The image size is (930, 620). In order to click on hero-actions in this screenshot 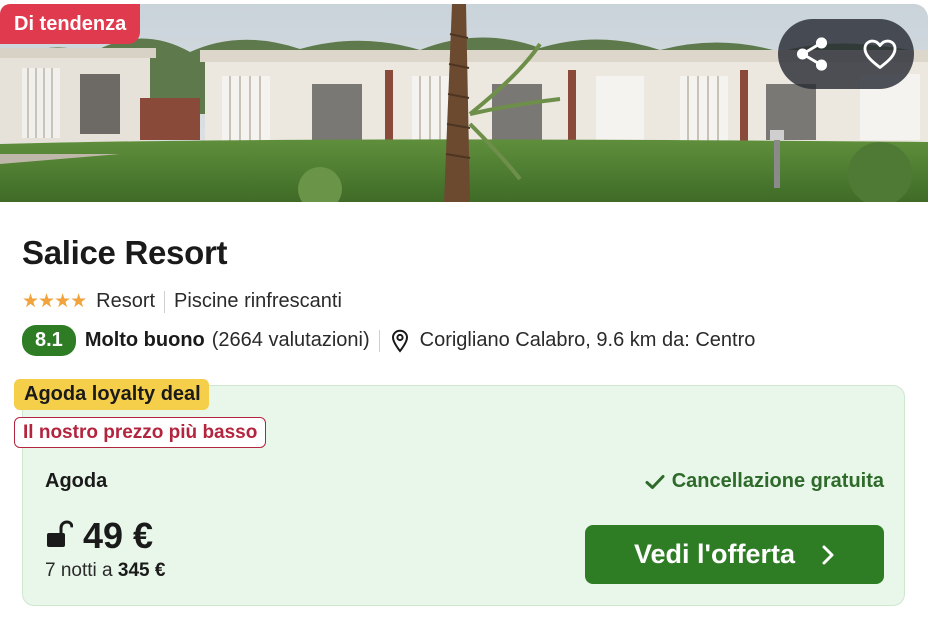, I will do `click(846, 54)`.